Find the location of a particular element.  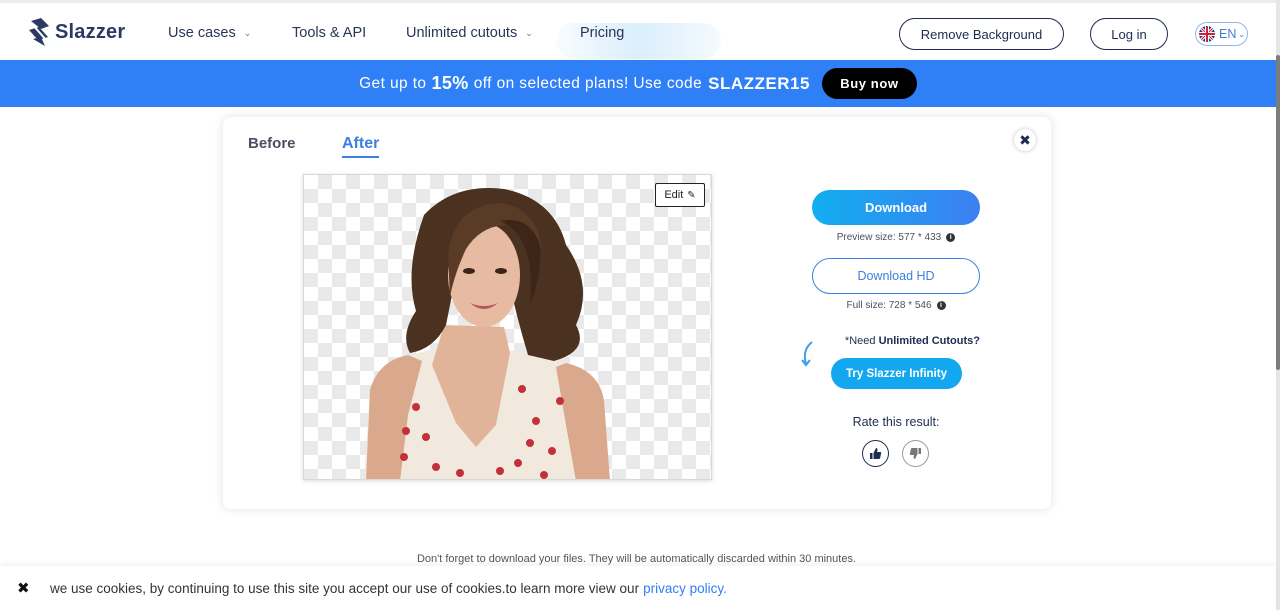

nav-unlimited-cutouts: Unlimited cutouts ⌄ is located at coordinates (469, 33).